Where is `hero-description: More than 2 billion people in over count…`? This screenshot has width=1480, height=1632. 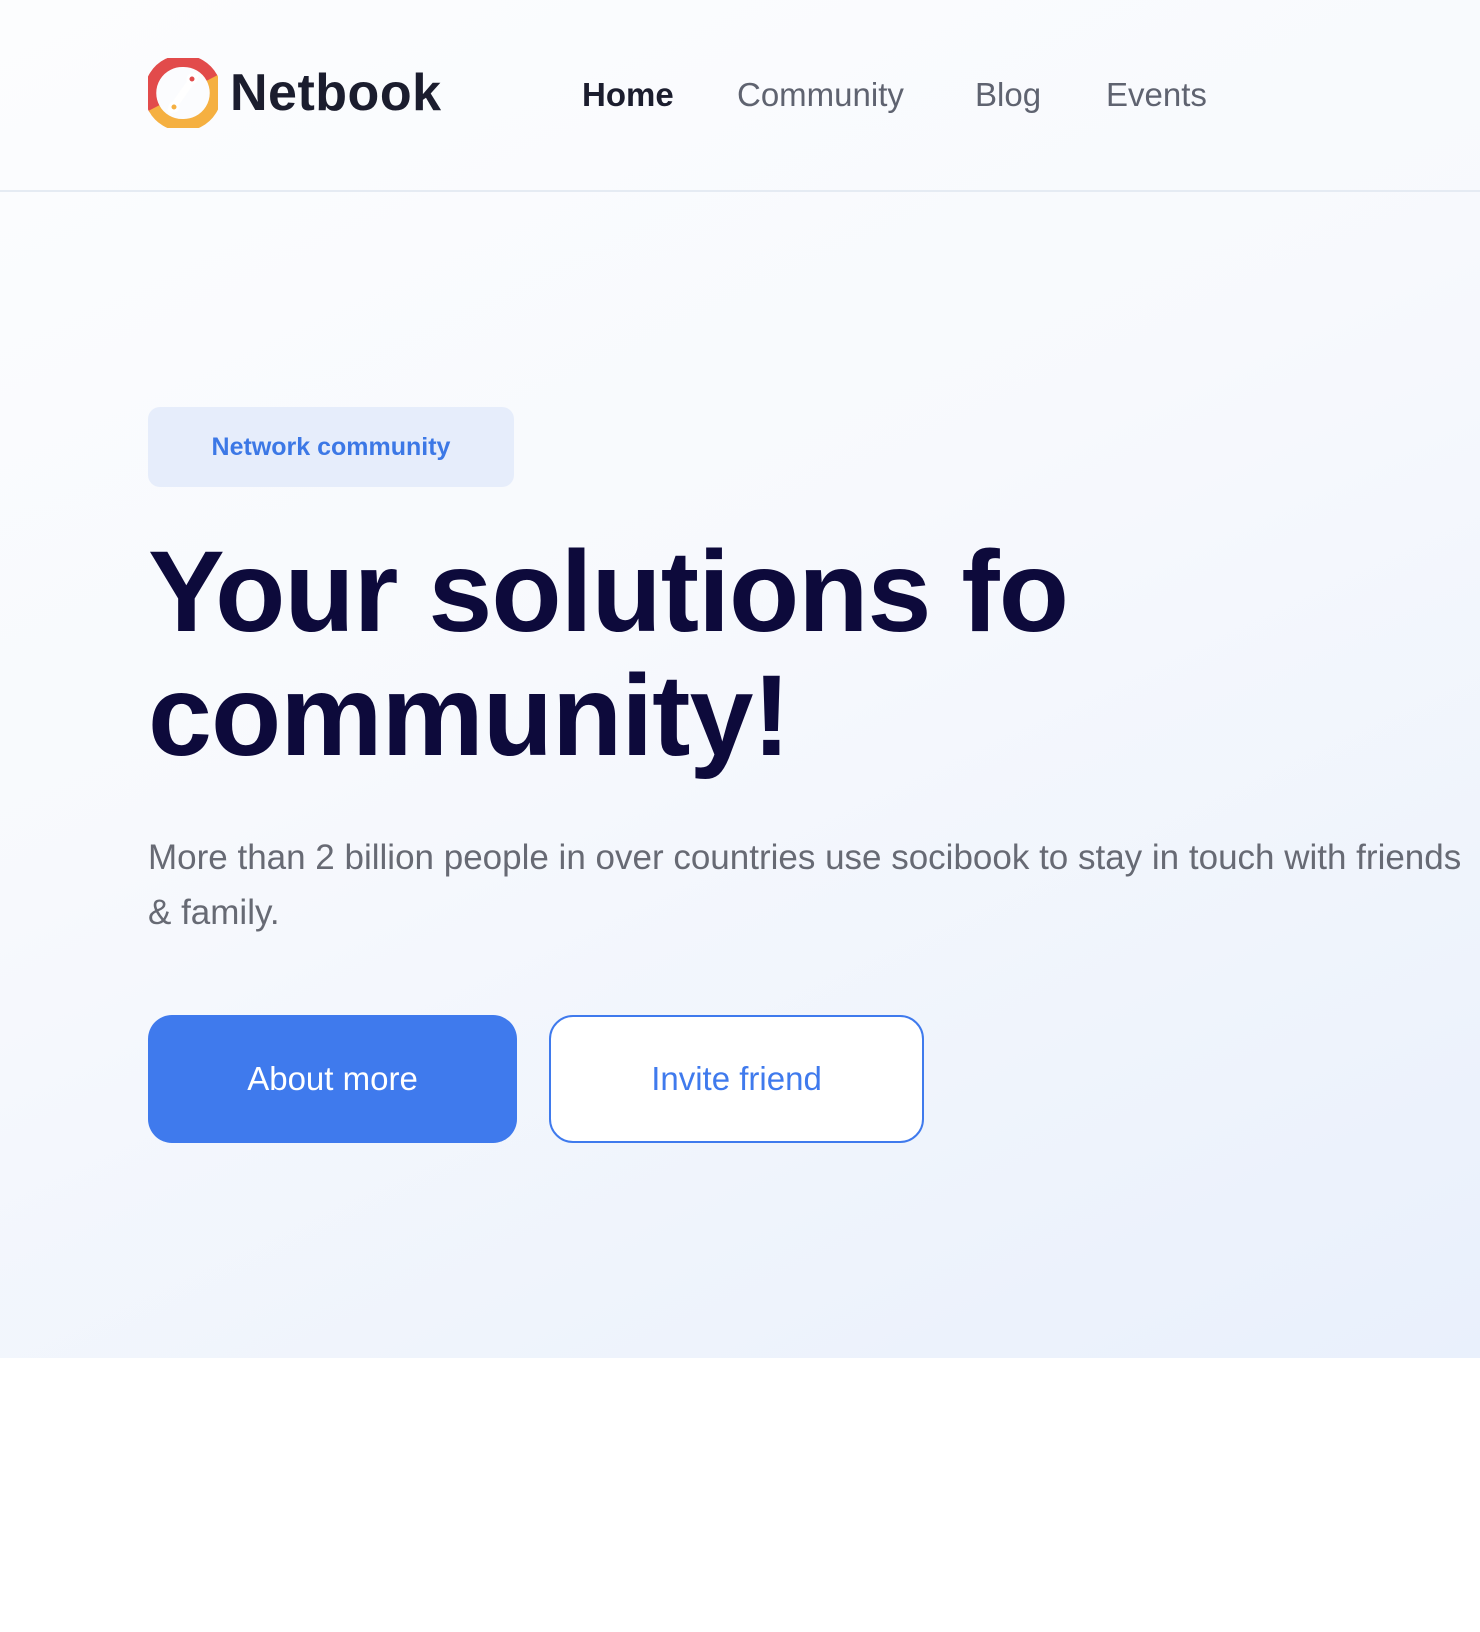
hero-description: More than 2 billion people in over count… is located at coordinates (805, 885).